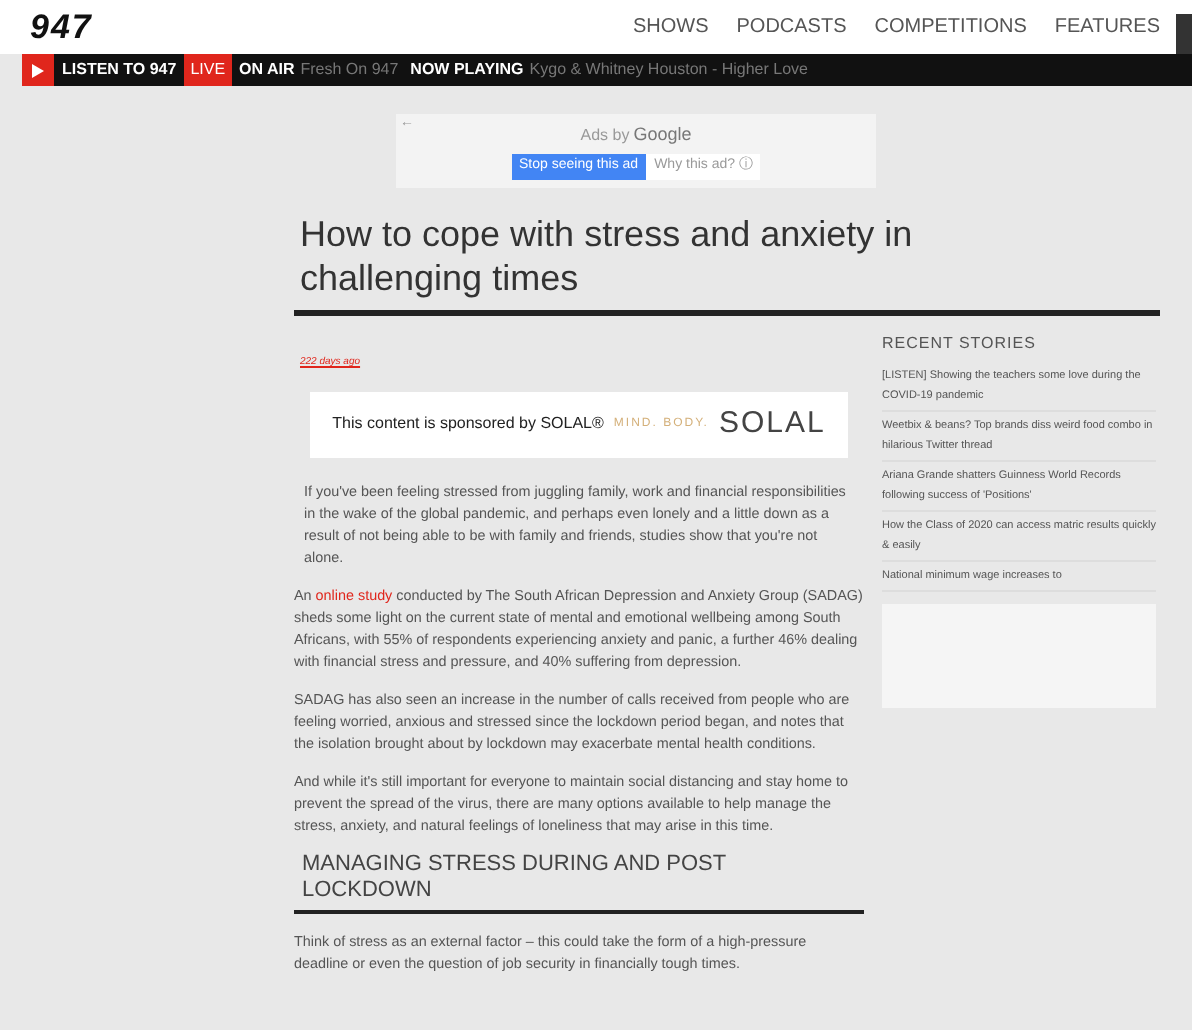  Describe the element at coordinates (960, 344) in the screenshot. I see `sidebar-title: RECENT STORIES` at that location.